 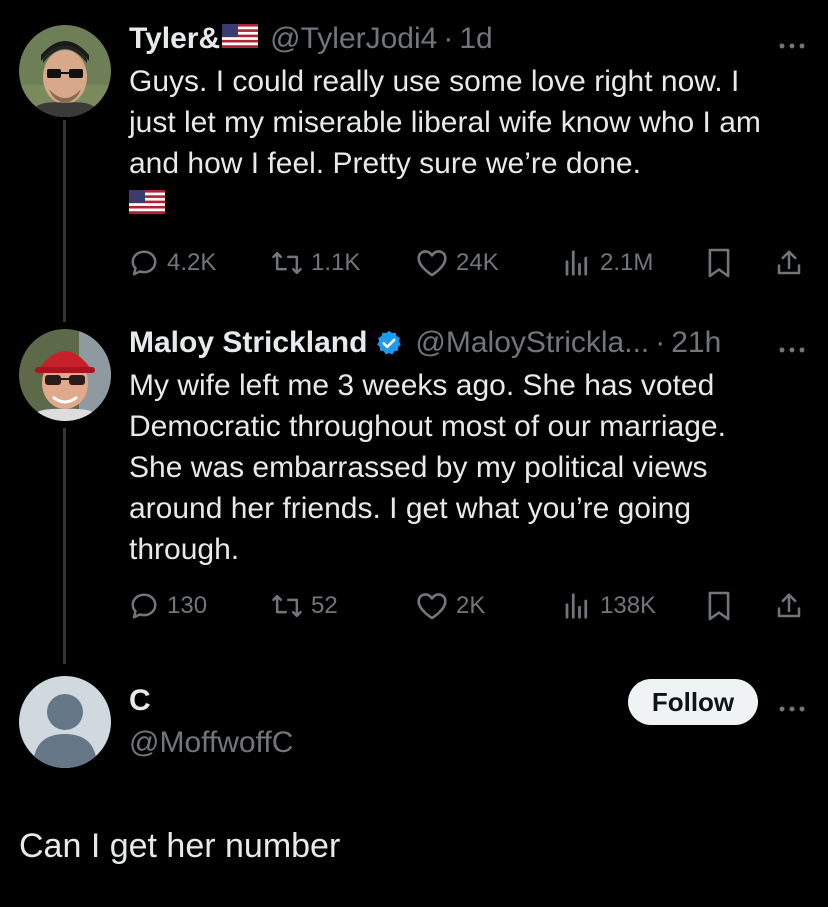 I want to click on tweet-header: Maloy Strickland @MaloyStrickla... · 21h, so click(x=439, y=343).